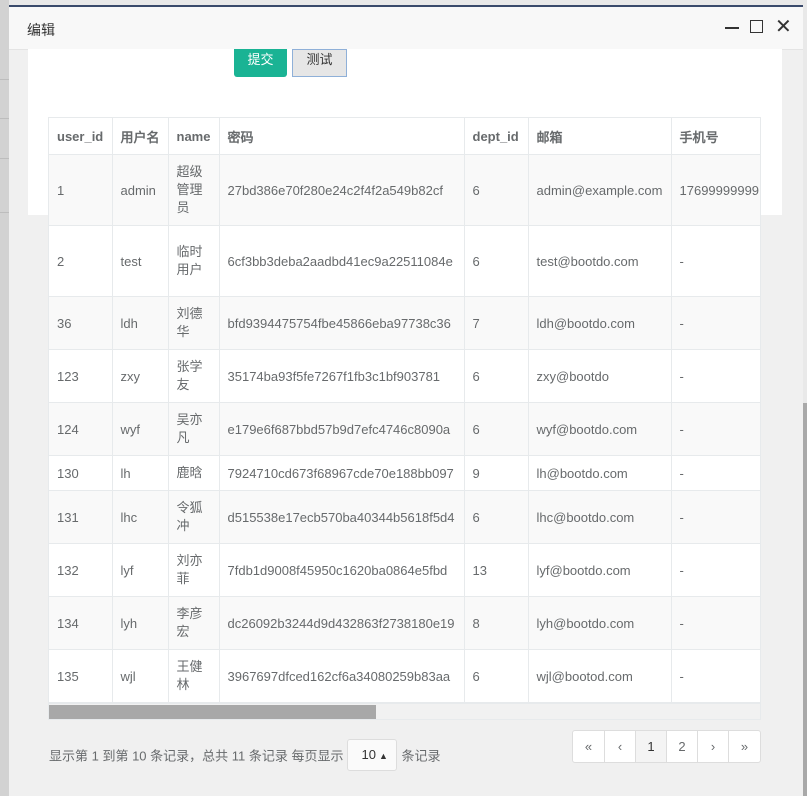 The image size is (807, 796). What do you see at coordinates (140, 623) in the screenshot?
I see `table-cell: lyh` at bounding box center [140, 623].